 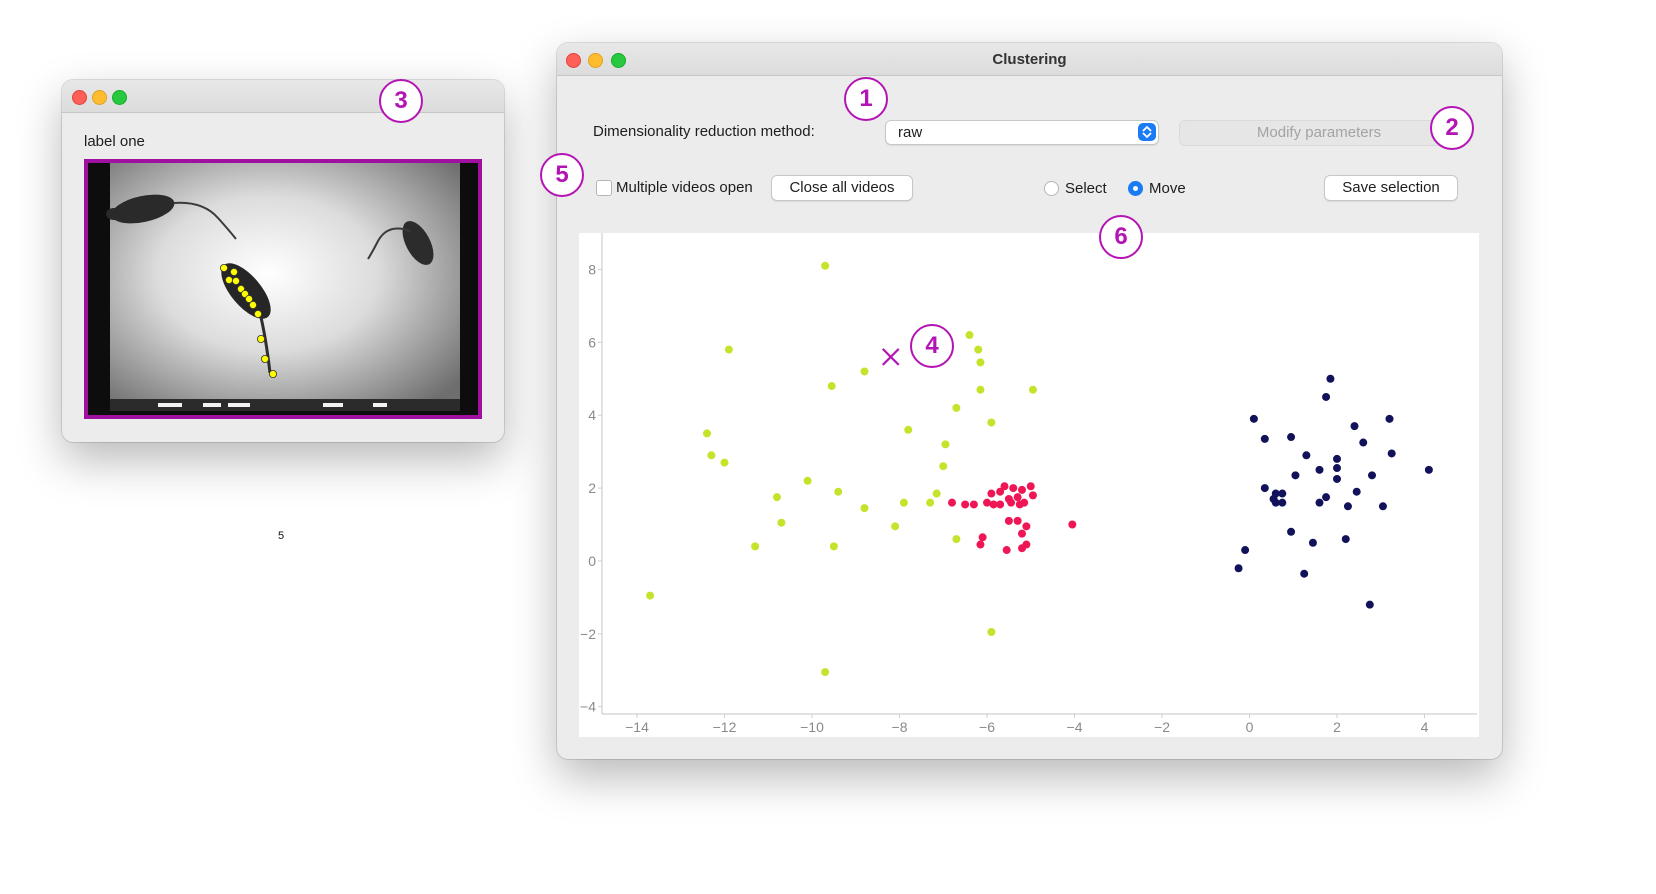 What do you see at coordinates (842, 188) in the screenshot?
I see `close-all-videos-button: Close all videos` at bounding box center [842, 188].